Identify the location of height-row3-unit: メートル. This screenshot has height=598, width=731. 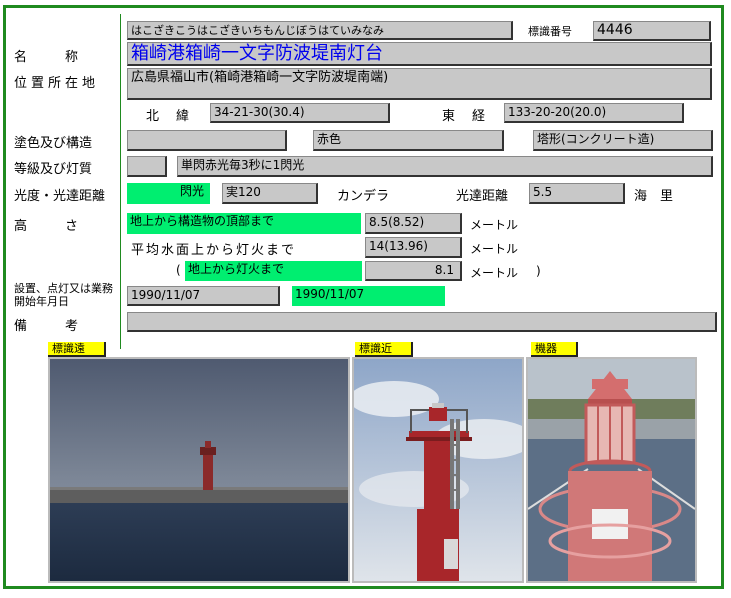
(494, 273).